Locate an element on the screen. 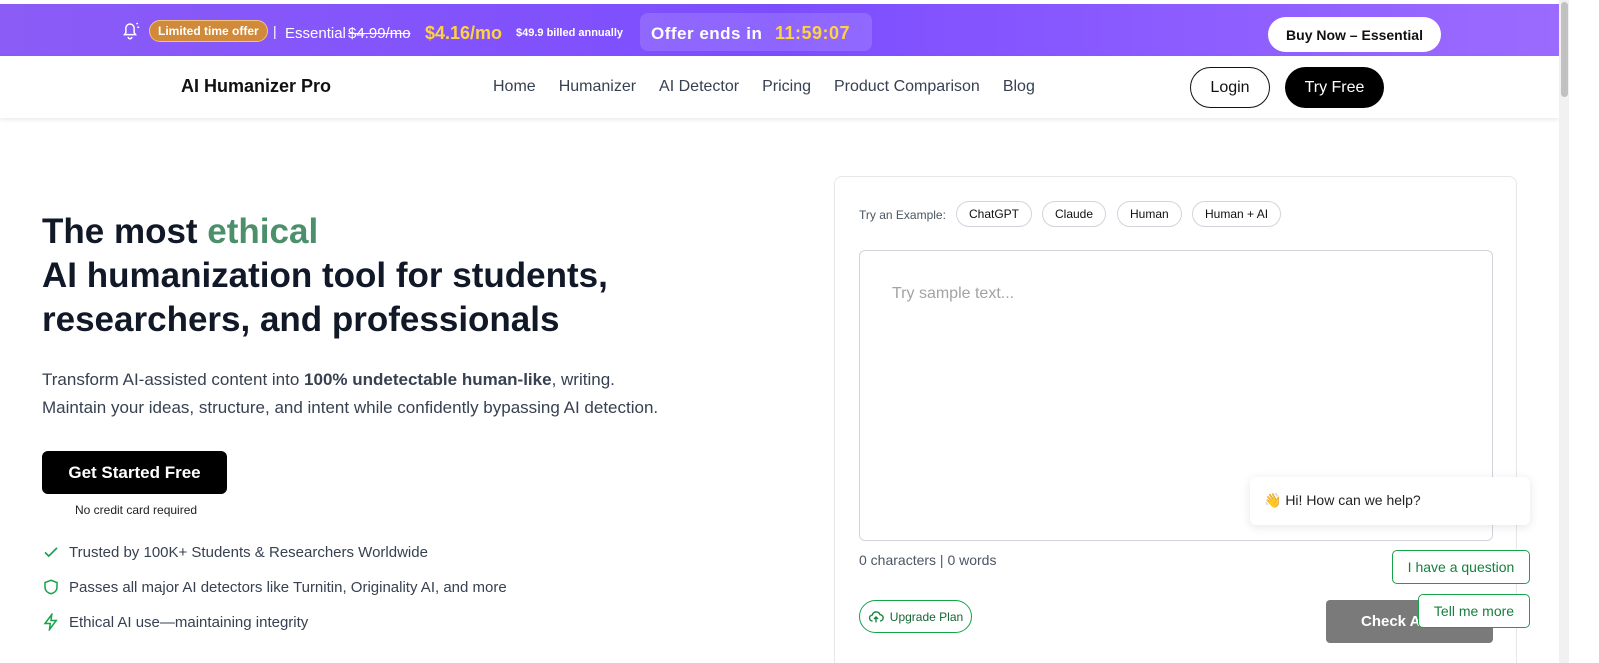 The width and height of the screenshot is (1599, 663). logo: AI Humanizer Pro is located at coordinates (256, 86).